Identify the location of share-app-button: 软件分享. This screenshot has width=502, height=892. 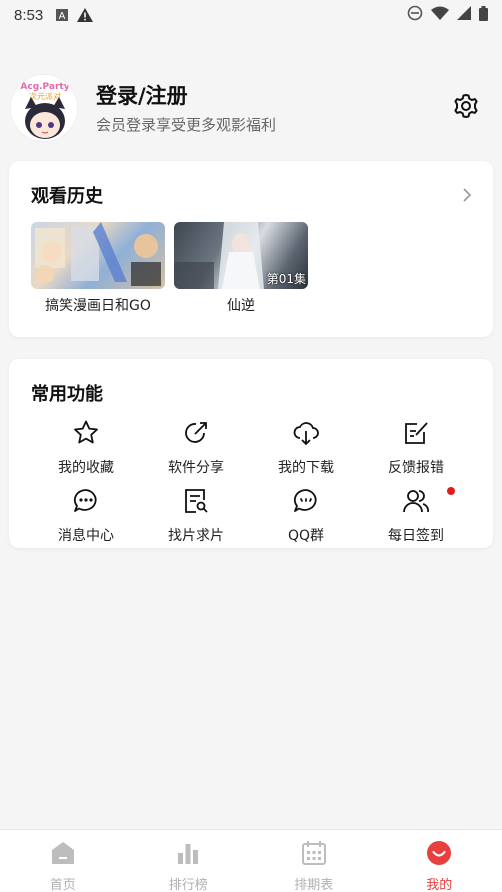
(196, 448).